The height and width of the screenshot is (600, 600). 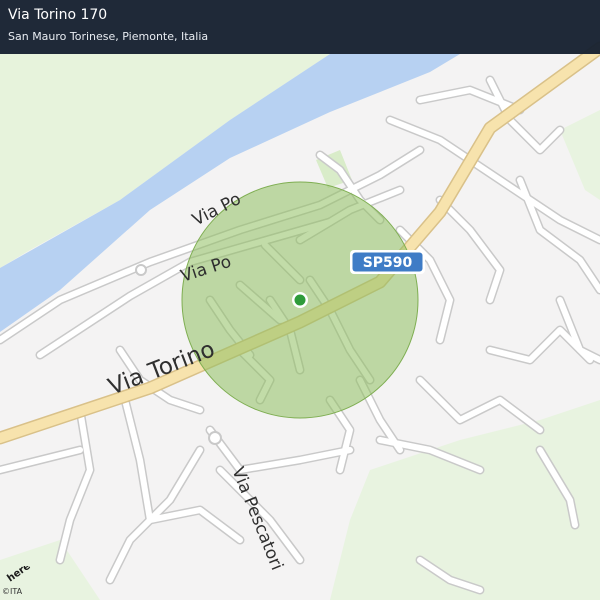 I want to click on map-copyright: ©ITA, so click(x=12, y=591).